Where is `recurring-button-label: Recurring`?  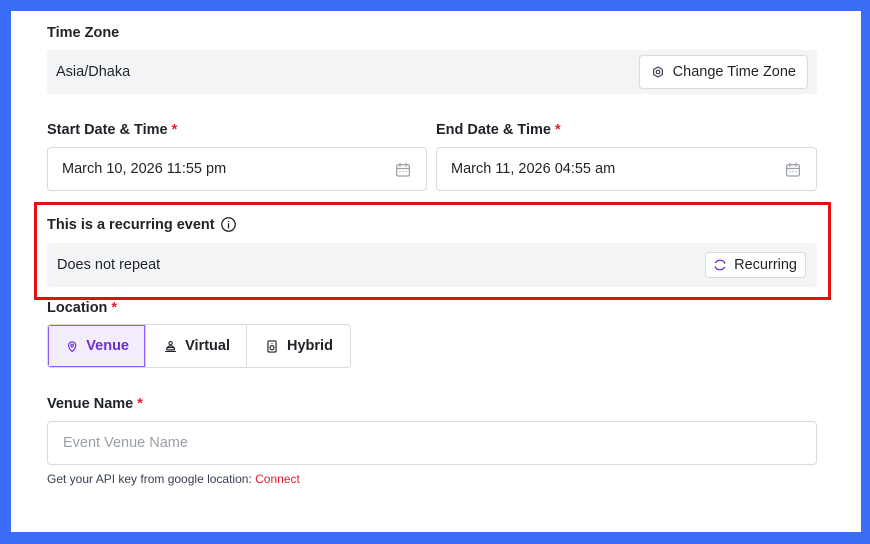
recurring-button-label: Recurring is located at coordinates (765, 265).